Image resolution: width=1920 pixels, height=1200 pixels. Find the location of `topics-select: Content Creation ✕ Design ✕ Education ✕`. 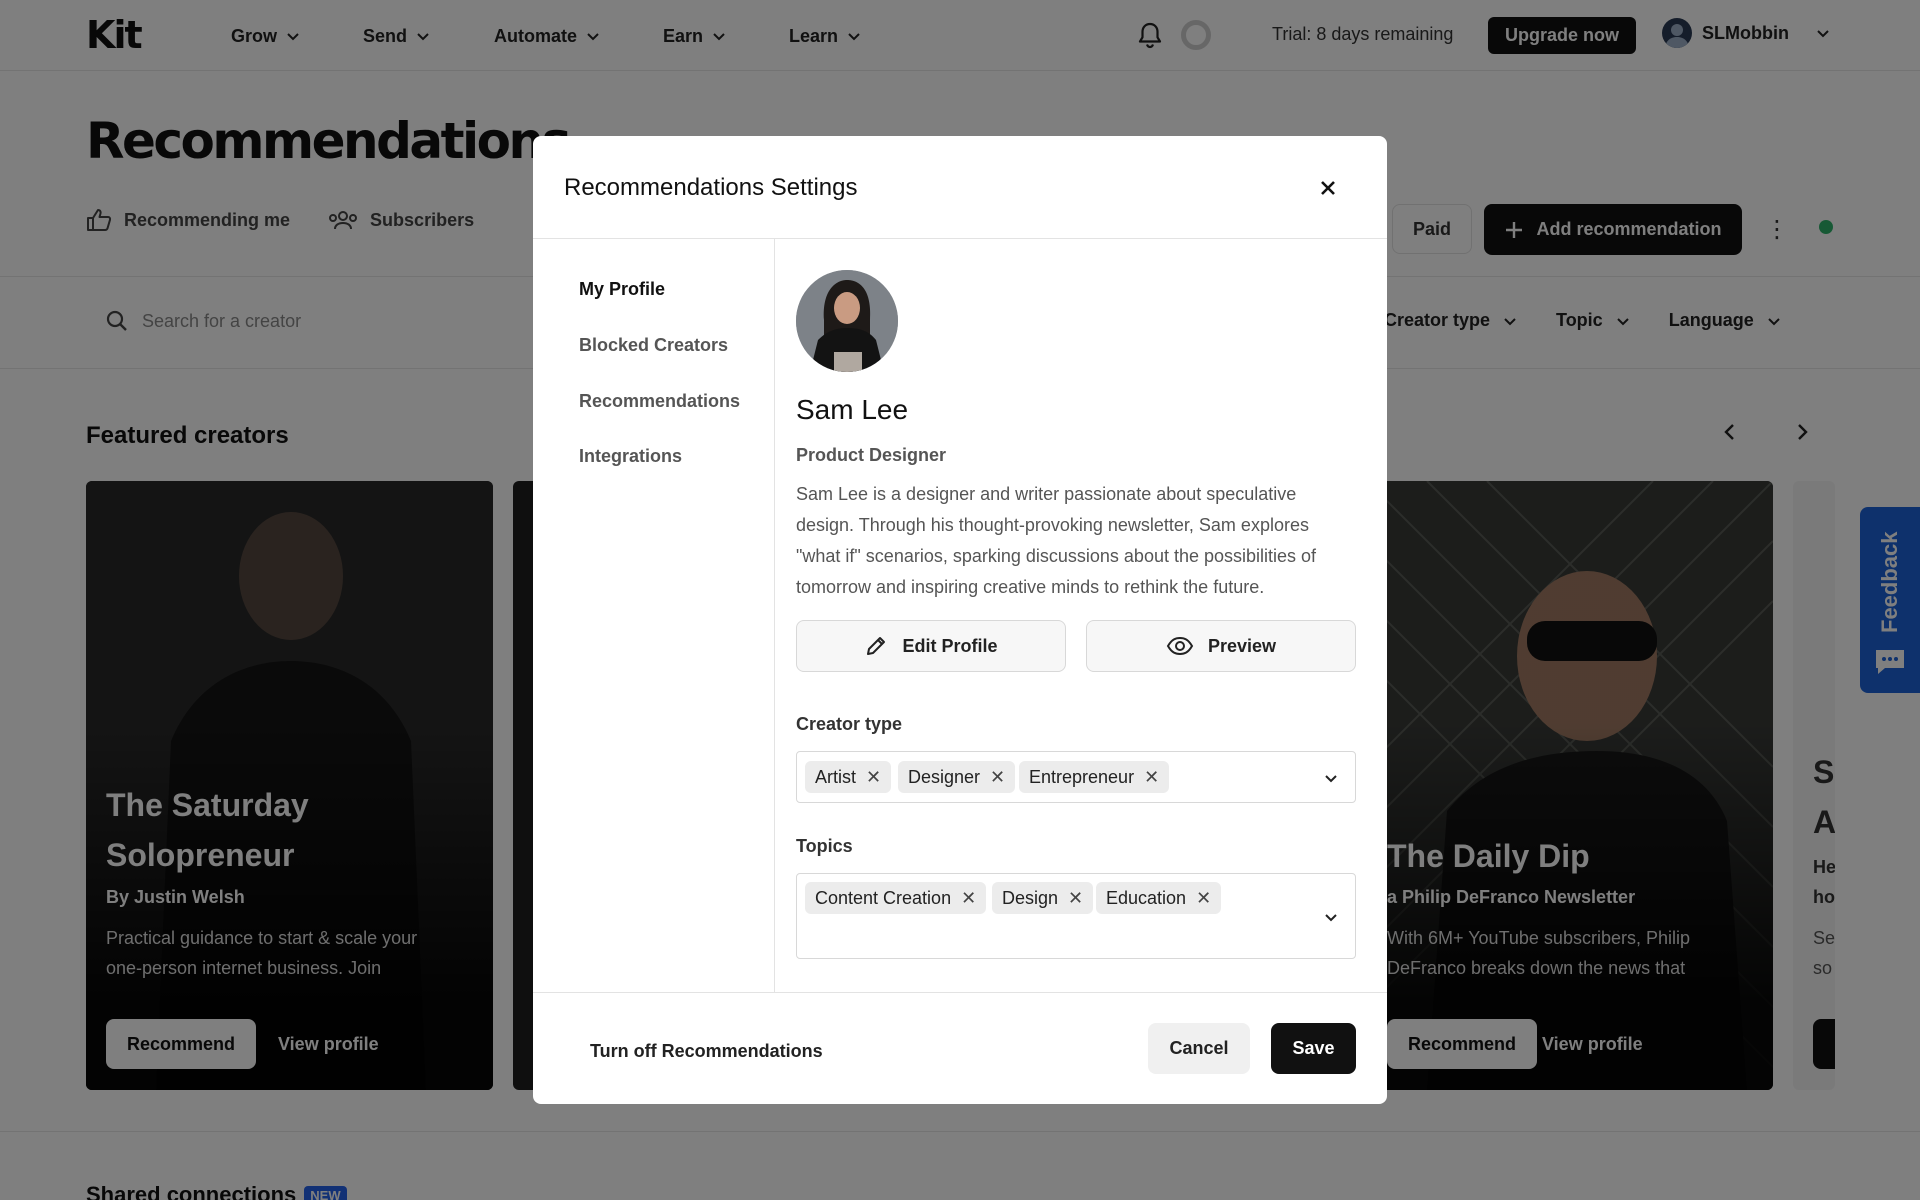

topics-select: Content Creation ✕ Design ✕ Education ✕ is located at coordinates (1076, 916).